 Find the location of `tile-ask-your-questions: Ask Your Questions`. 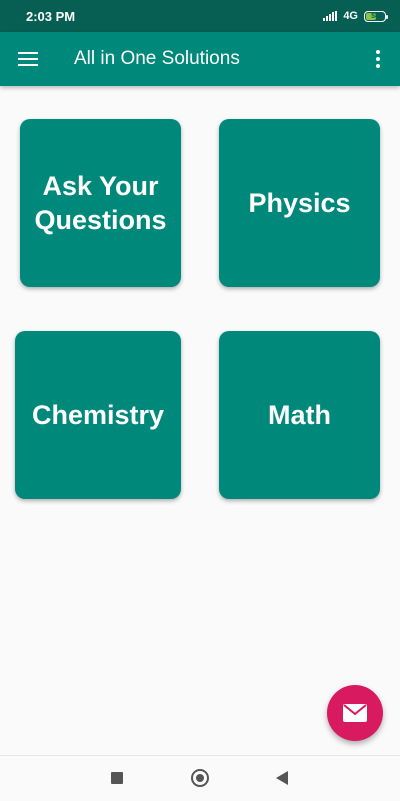

tile-ask-your-questions: Ask Your Questions is located at coordinates (100, 203).